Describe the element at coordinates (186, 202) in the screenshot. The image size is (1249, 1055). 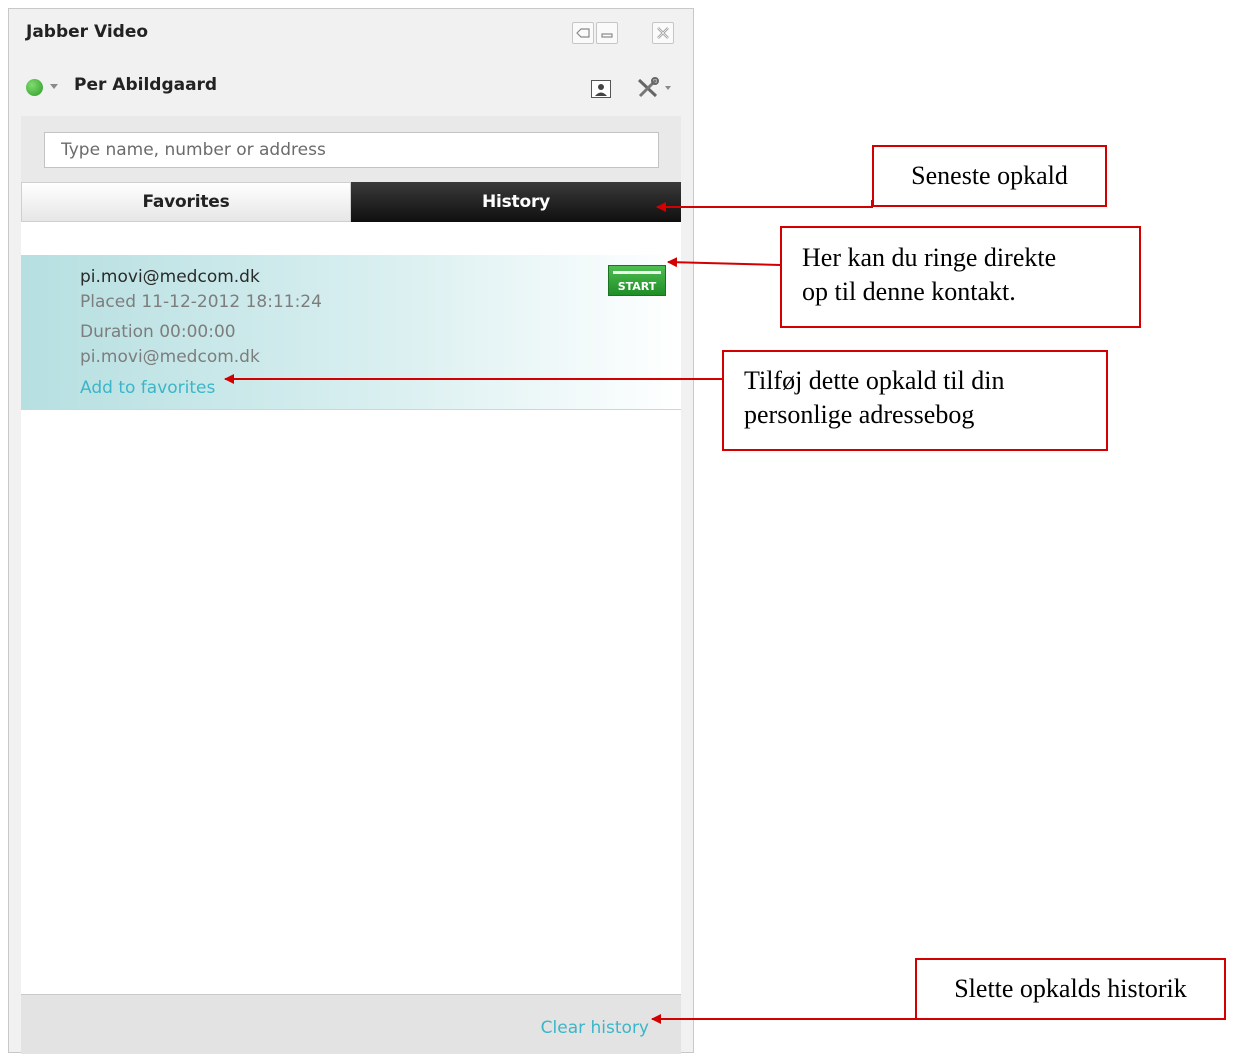
I see `tab-favorites: Favorites` at that location.